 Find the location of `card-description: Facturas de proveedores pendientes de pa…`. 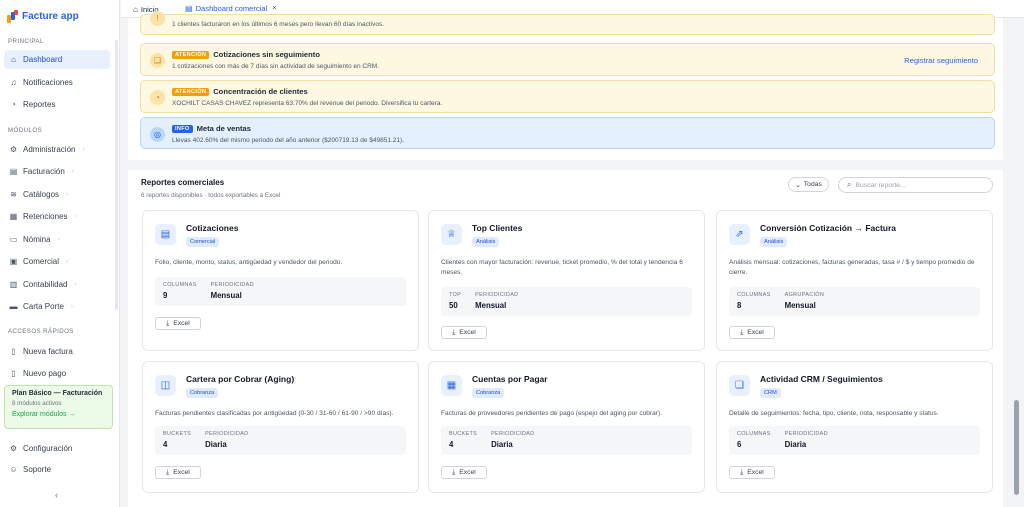

card-description: Facturas de proveedores pendientes de pa… is located at coordinates (552, 413).